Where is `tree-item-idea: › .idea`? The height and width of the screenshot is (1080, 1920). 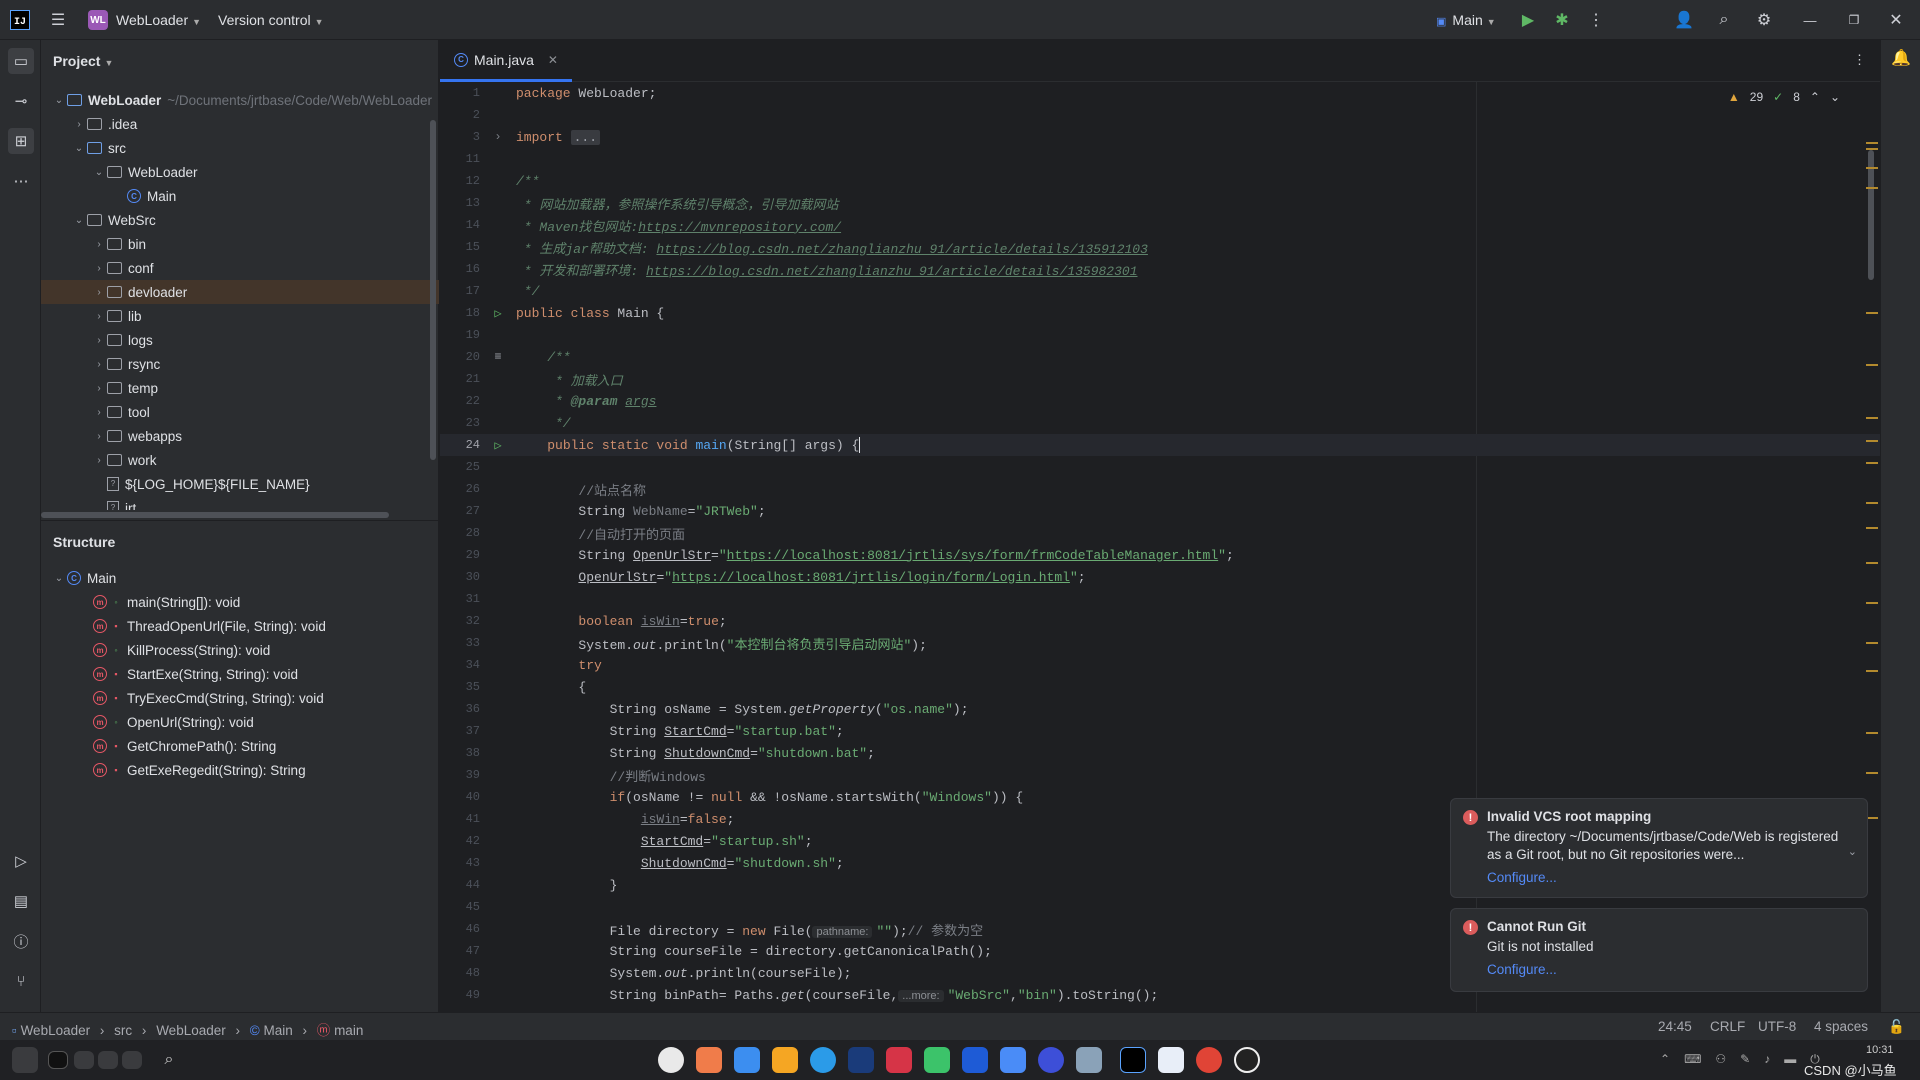
tree-item-idea: › .idea is located at coordinates (240, 124).